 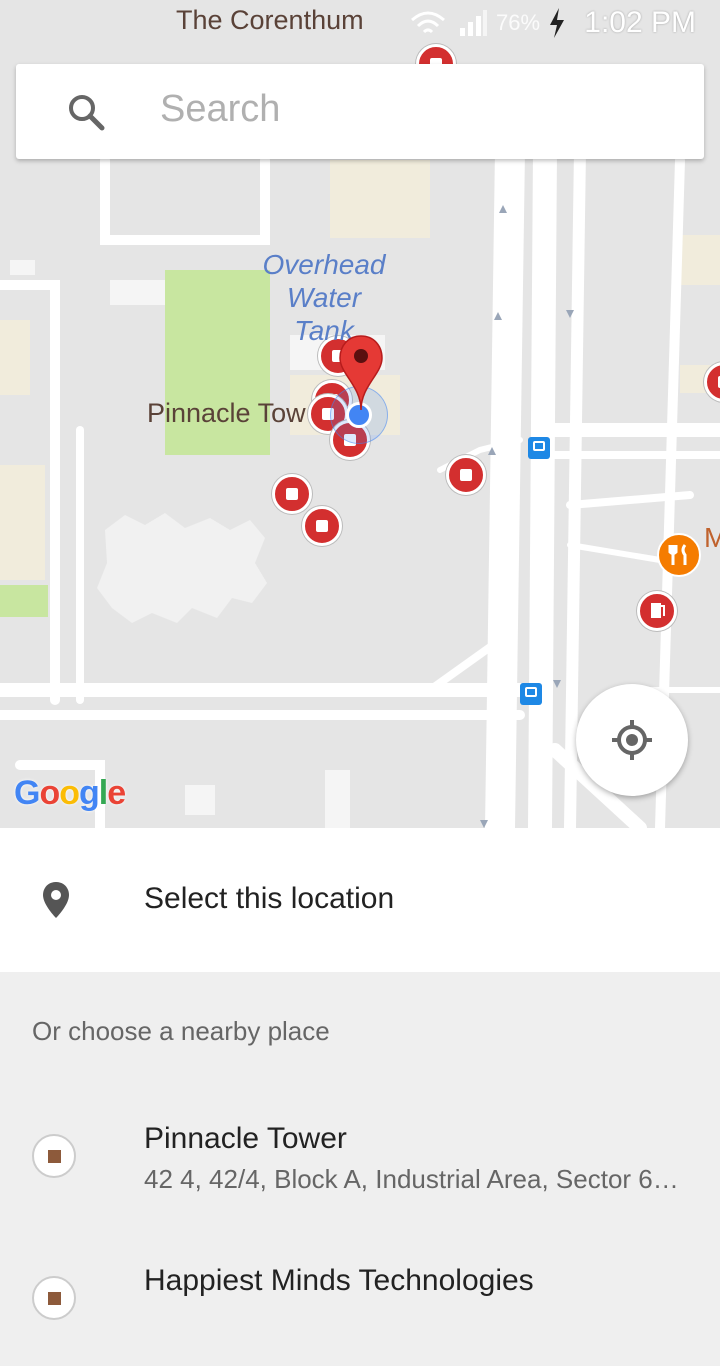 What do you see at coordinates (324, 297) in the screenshot?
I see `map-label-water-tank: Overhead Water Tank` at bounding box center [324, 297].